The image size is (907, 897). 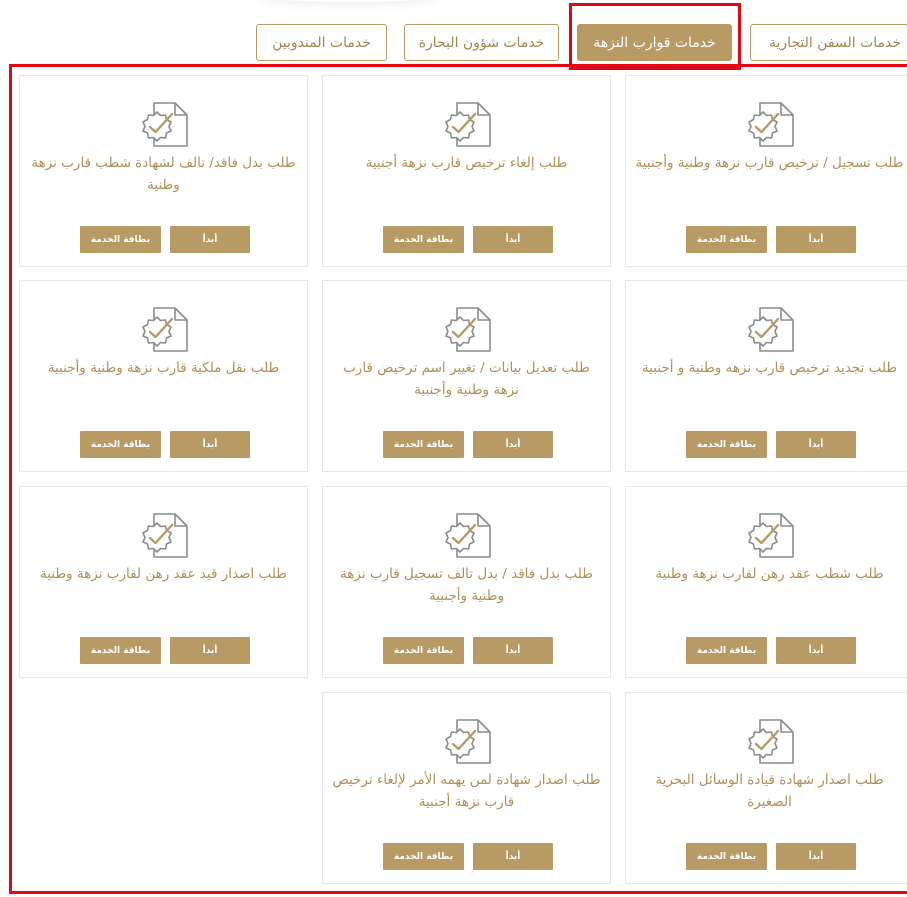 I want to click on tab-commercial-ships: خدمات السفن التجارية, so click(x=828, y=42).